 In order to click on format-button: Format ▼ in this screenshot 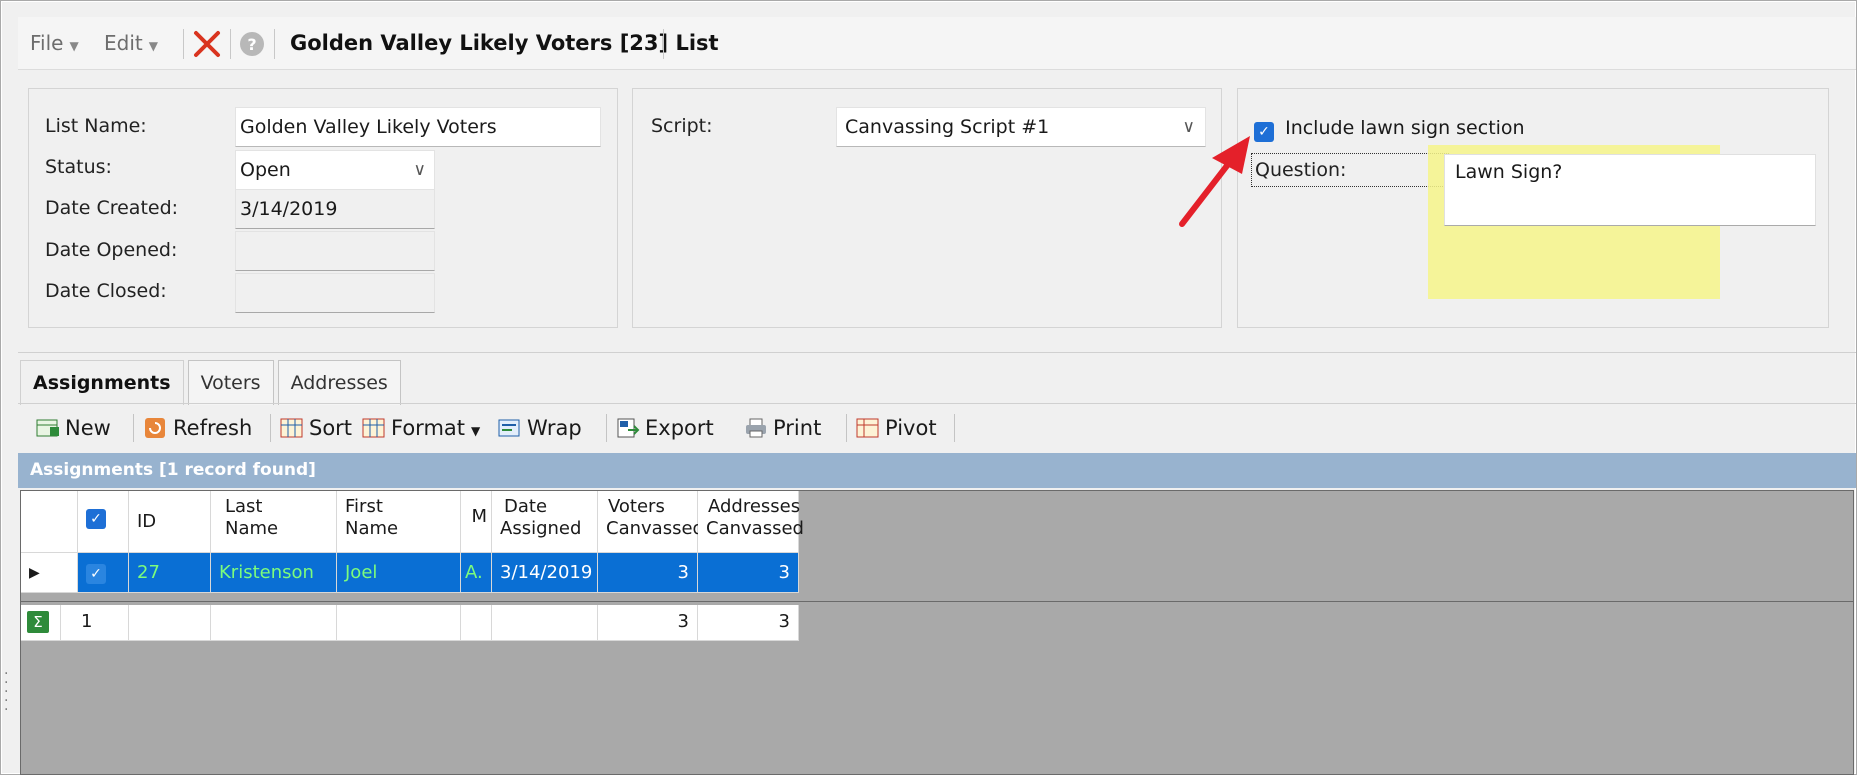, I will do `click(421, 428)`.